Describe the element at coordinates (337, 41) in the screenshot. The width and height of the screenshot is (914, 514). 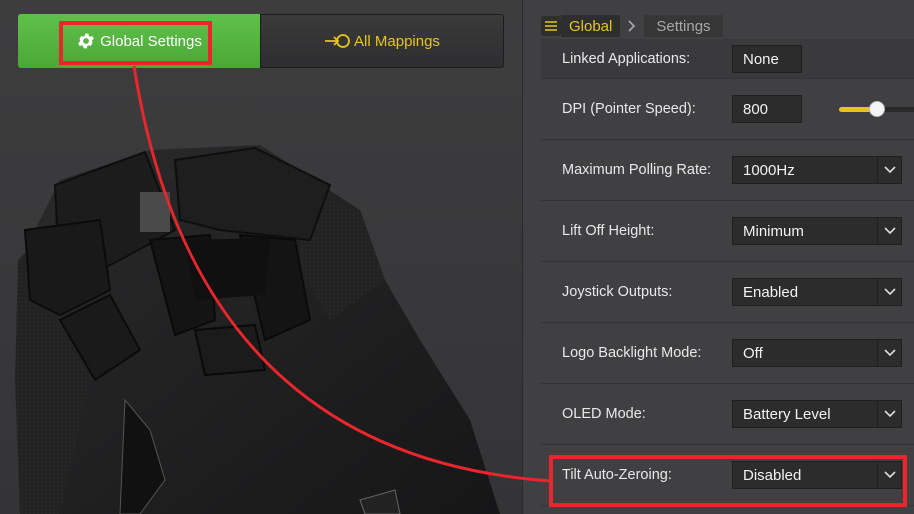
I see `sign-in-icon` at that location.